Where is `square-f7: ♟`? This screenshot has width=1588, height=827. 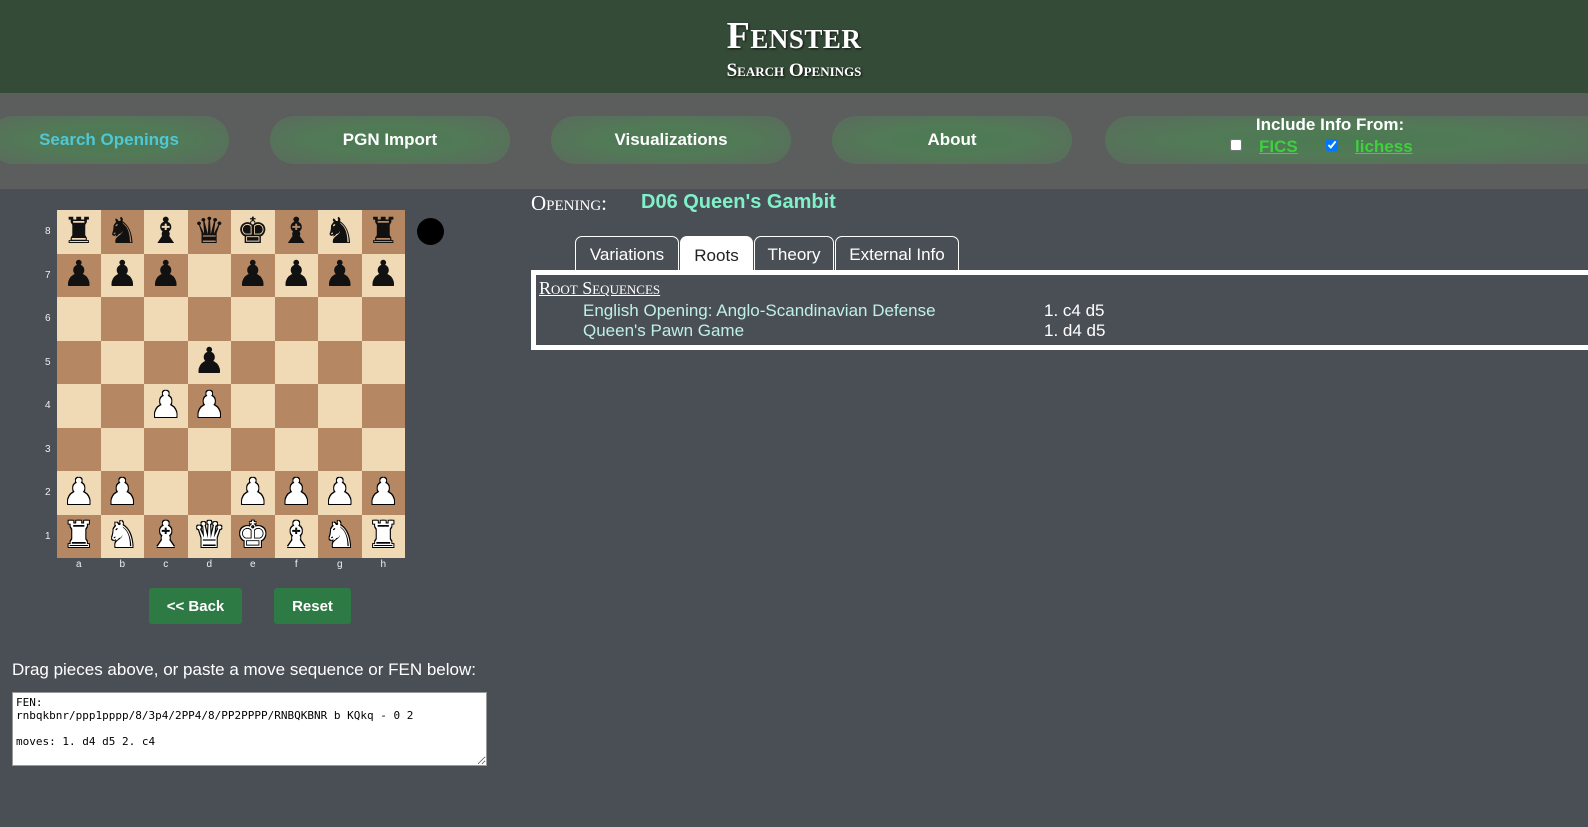
square-f7: ♟ is located at coordinates (296, 275).